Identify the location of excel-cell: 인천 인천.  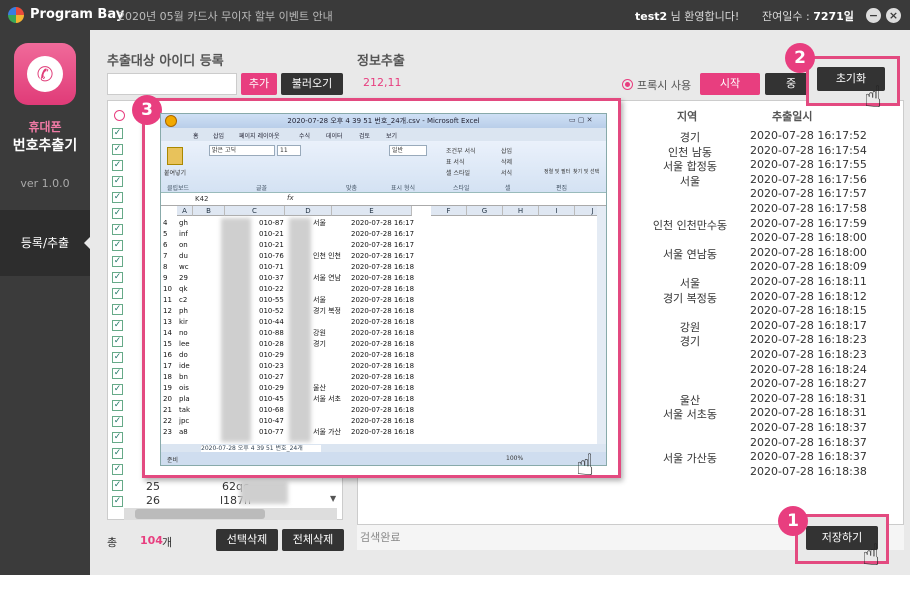
(333, 256).